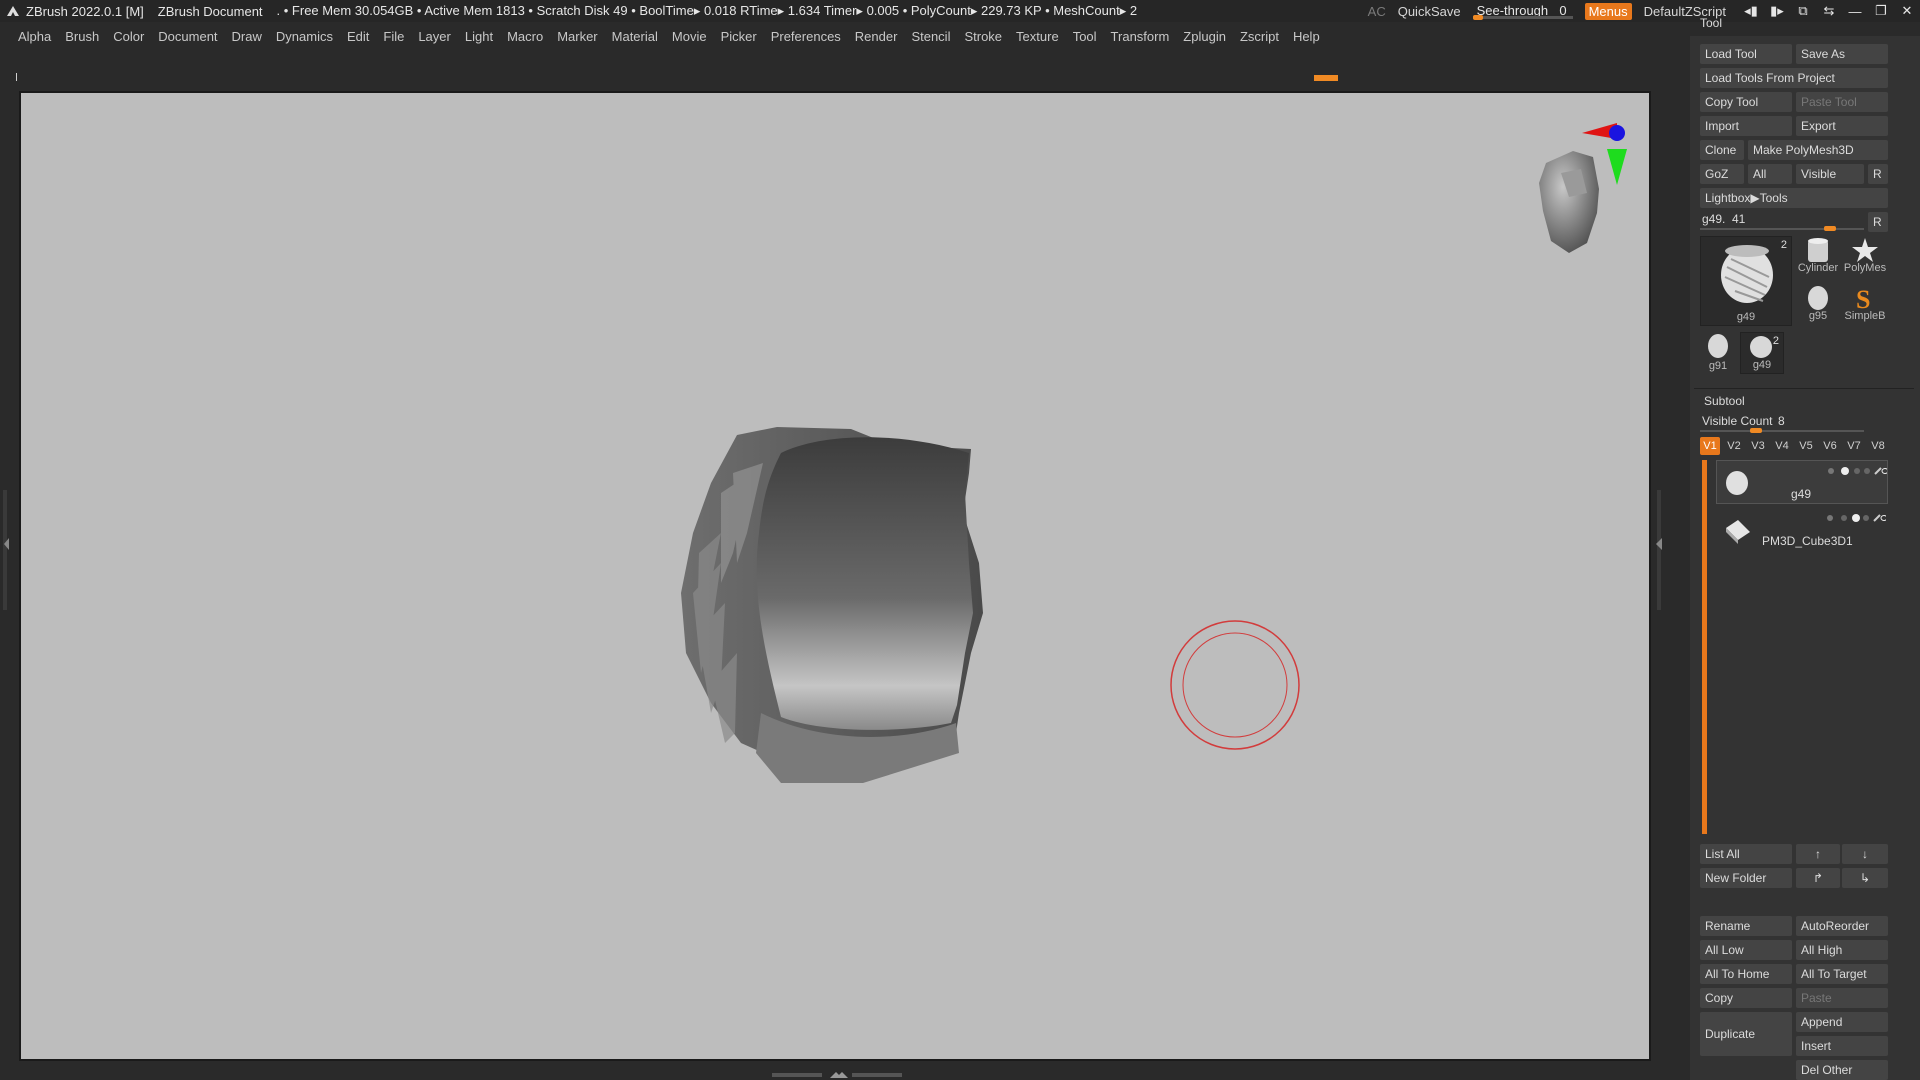  I want to click on menu-render: Render, so click(876, 36).